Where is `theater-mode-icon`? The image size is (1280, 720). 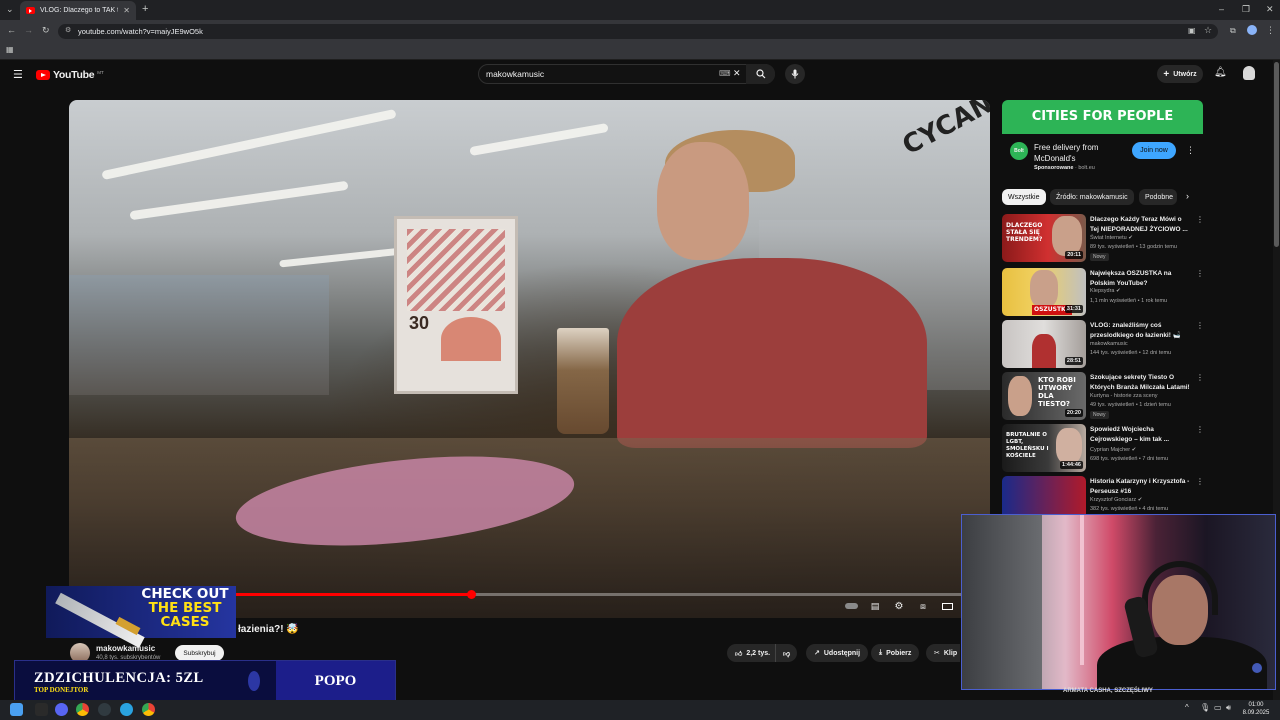 theater-mode-icon is located at coordinates (947, 606).